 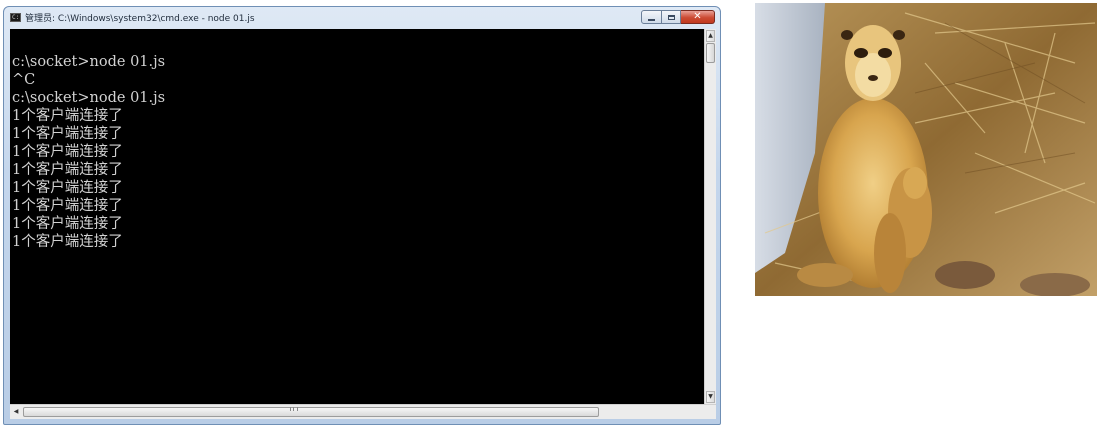 I want to click on close-button: ✕, so click(x=698, y=17).